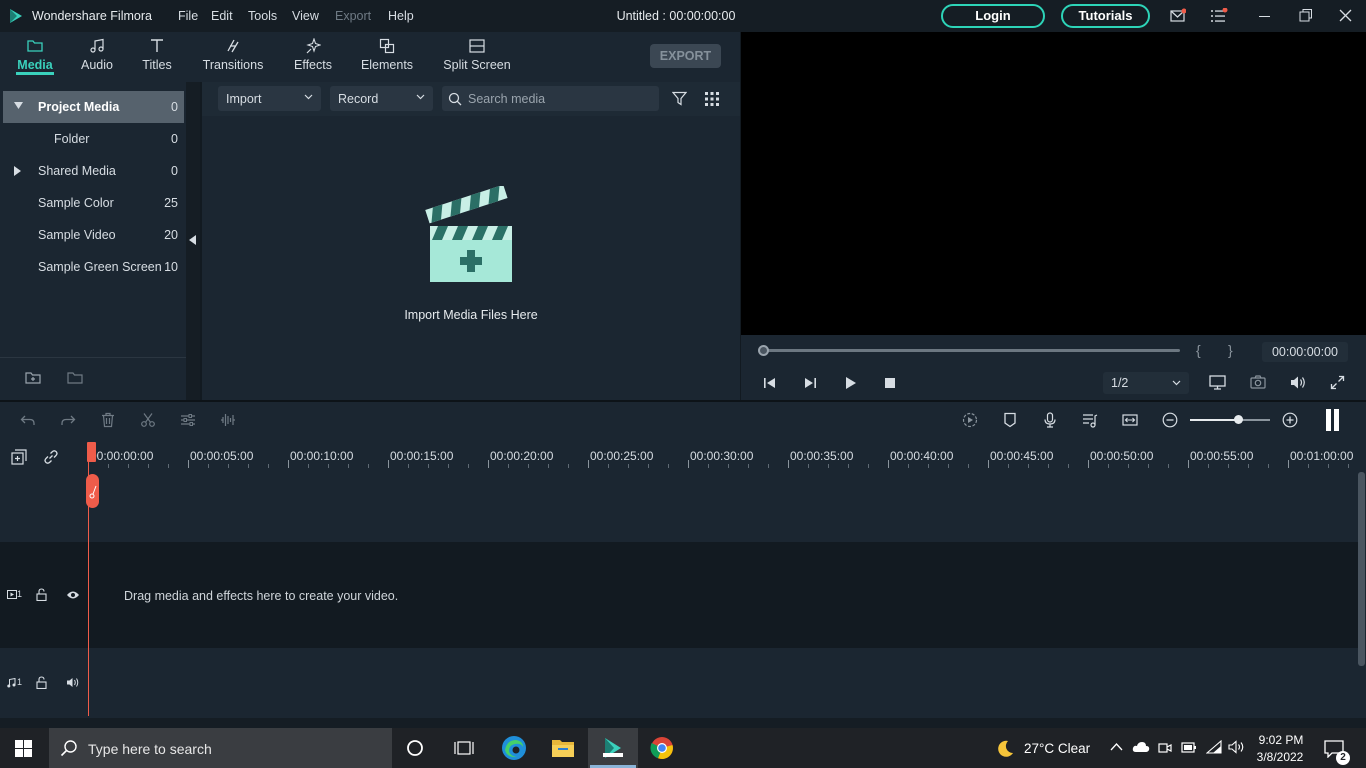 Image resolution: width=1366 pixels, height=768 pixels. I want to click on playhead-handle, so click(91, 452).